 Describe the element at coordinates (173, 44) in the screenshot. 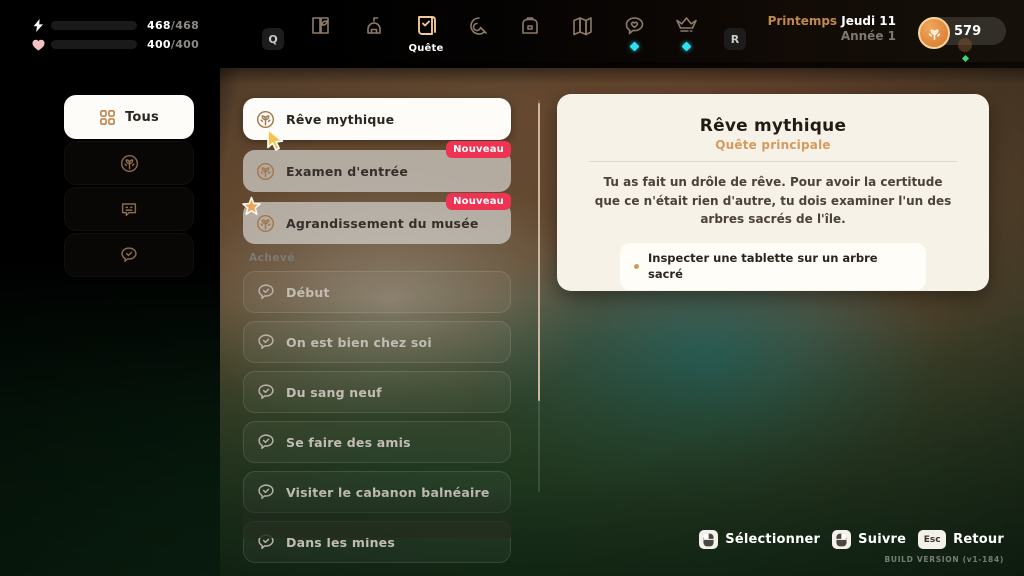

I see `health-value: 400/400` at that location.